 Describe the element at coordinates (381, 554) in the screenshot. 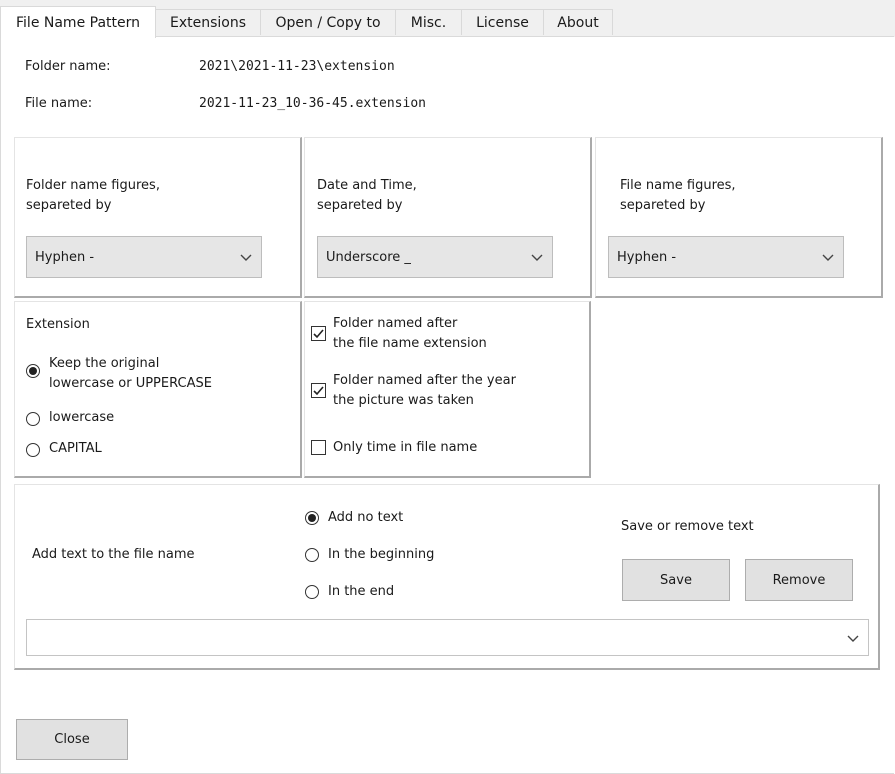

I see `in-beginning-label: In the beginning` at that location.